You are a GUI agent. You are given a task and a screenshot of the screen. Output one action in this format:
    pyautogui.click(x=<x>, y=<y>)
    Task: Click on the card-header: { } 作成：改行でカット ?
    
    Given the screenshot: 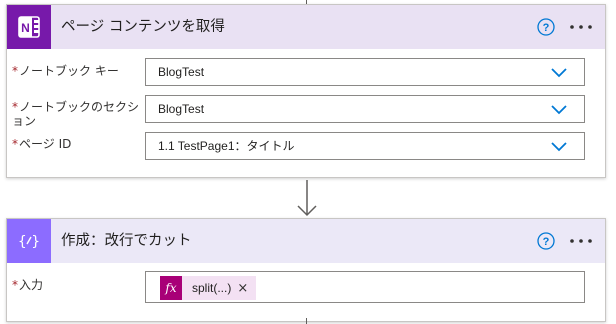 What is the action you would take?
    pyautogui.click(x=306, y=241)
    